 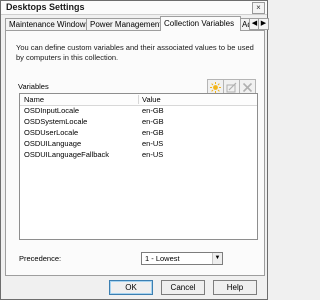 I want to click on precedence-label: Precedence:, so click(x=40, y=258).